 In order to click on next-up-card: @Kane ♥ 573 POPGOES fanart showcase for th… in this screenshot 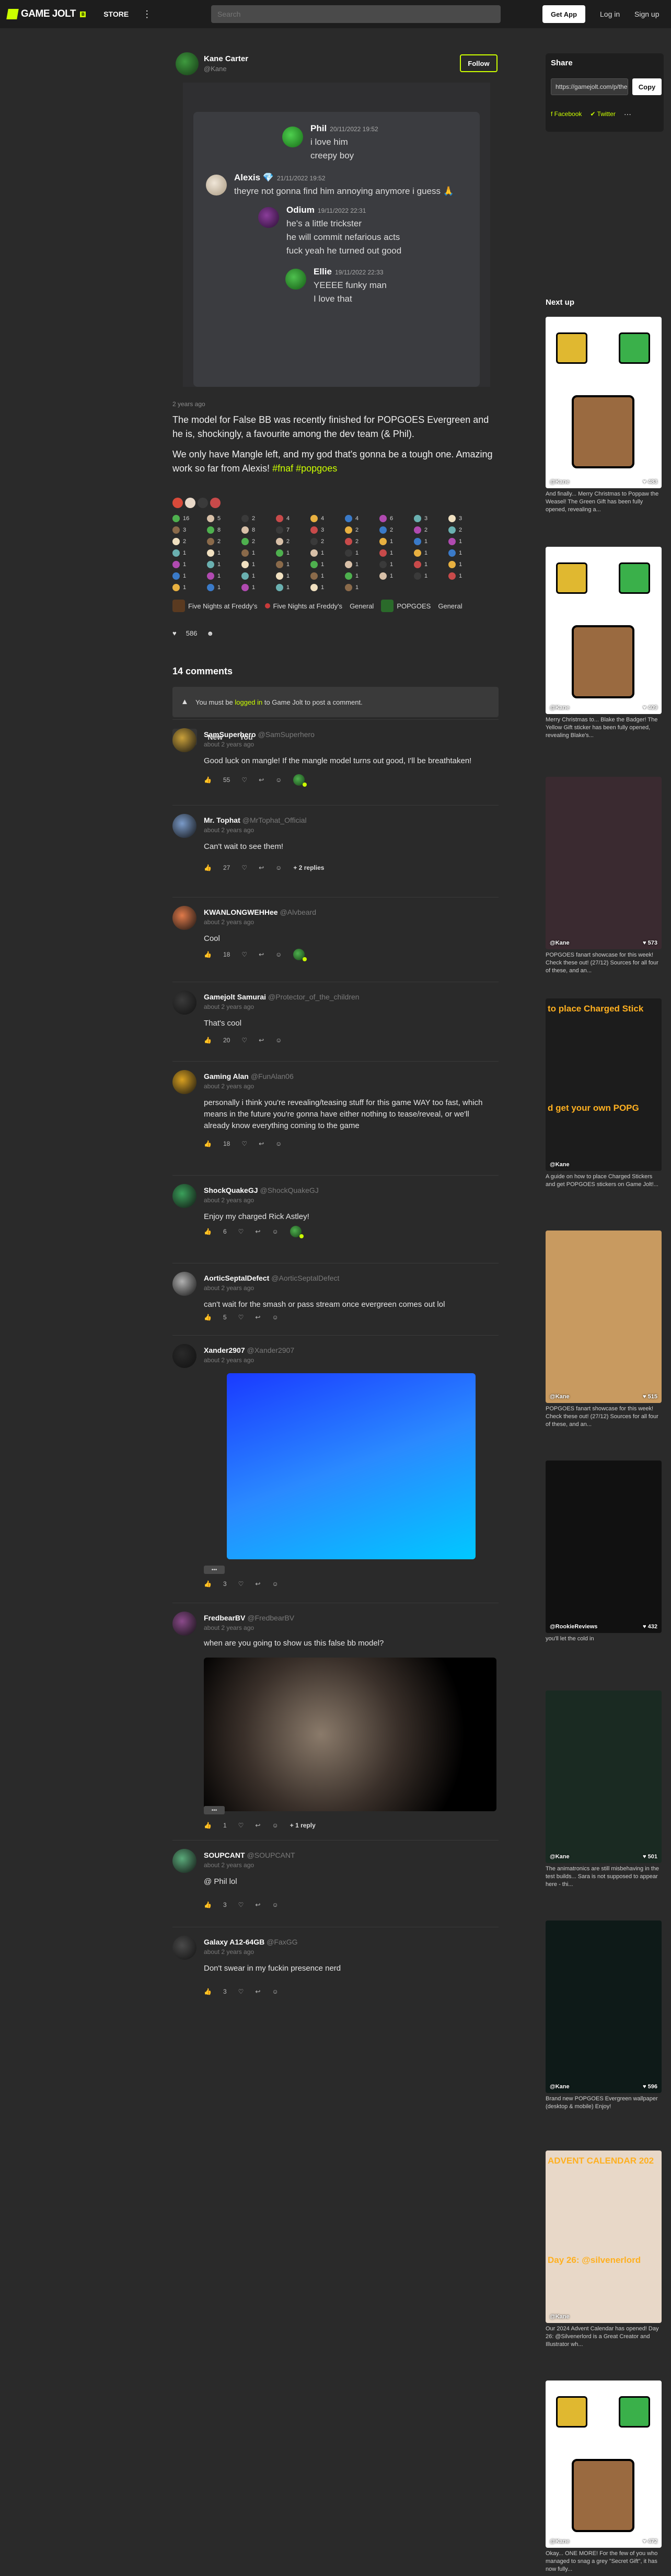, I will do `click(604, 876)`.